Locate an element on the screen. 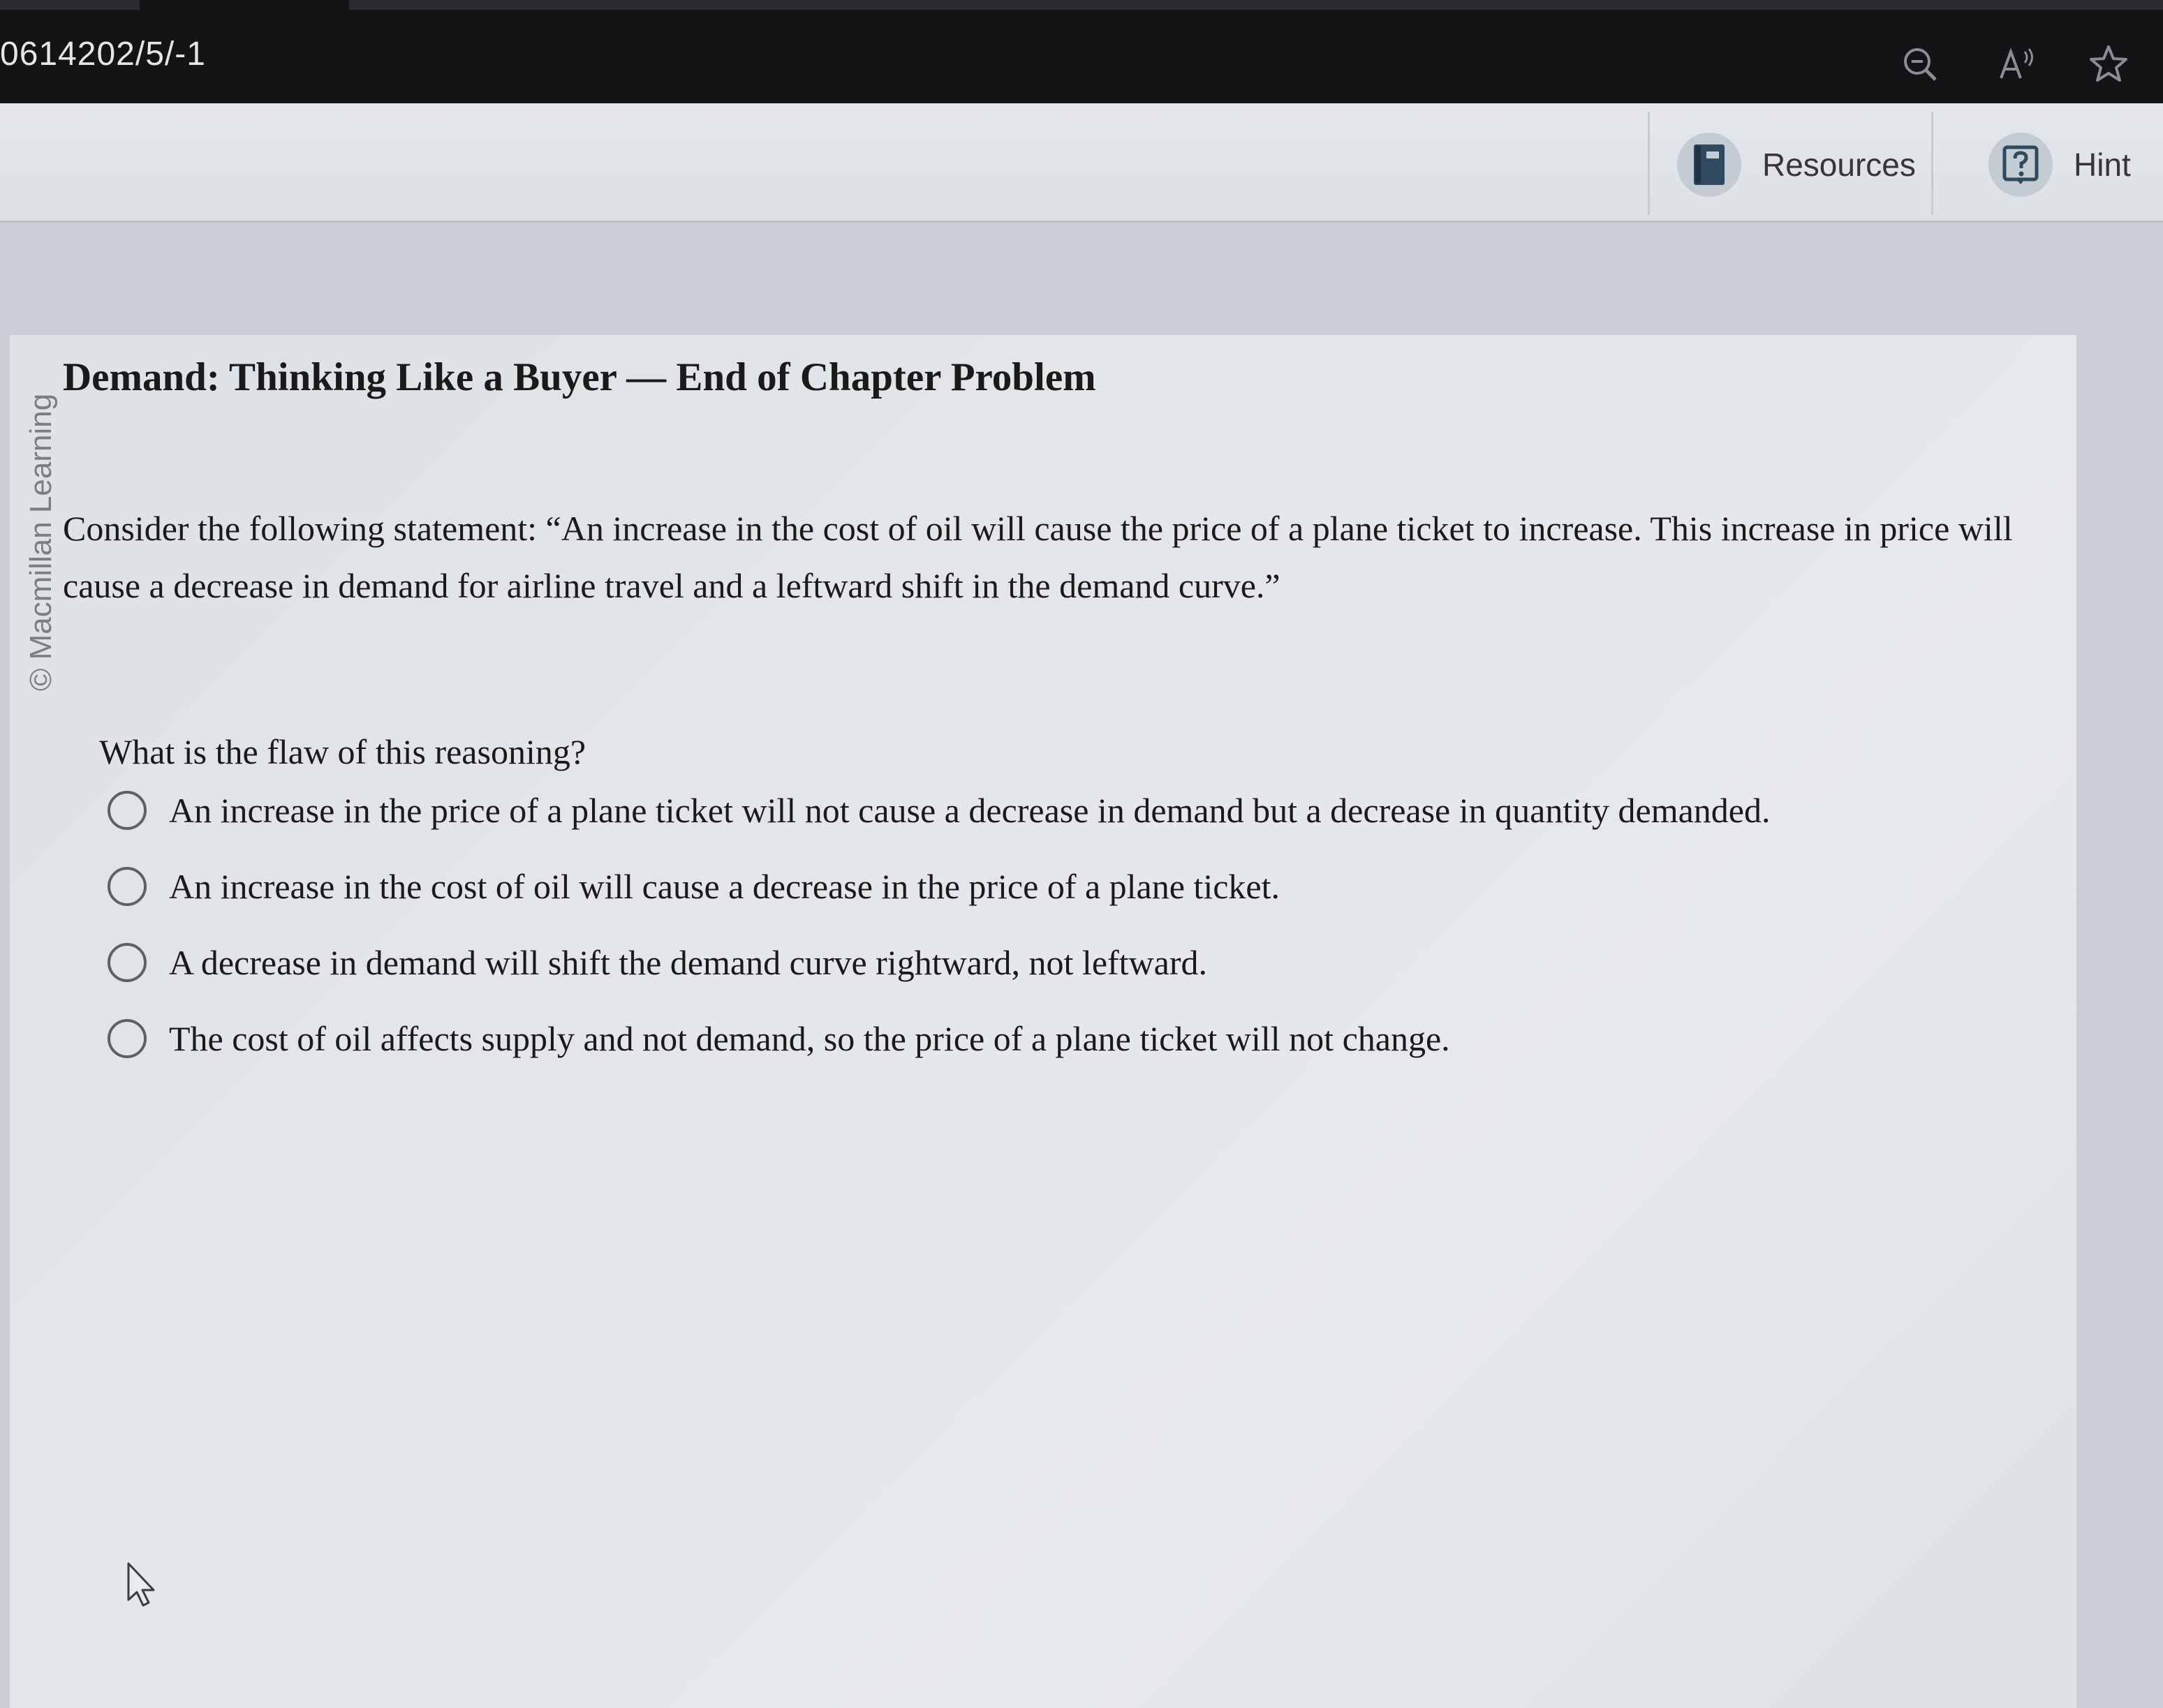 The image size is (2163, 1708). assignment-toolbar: Resources Hint is located at coordinates (1081, 163).